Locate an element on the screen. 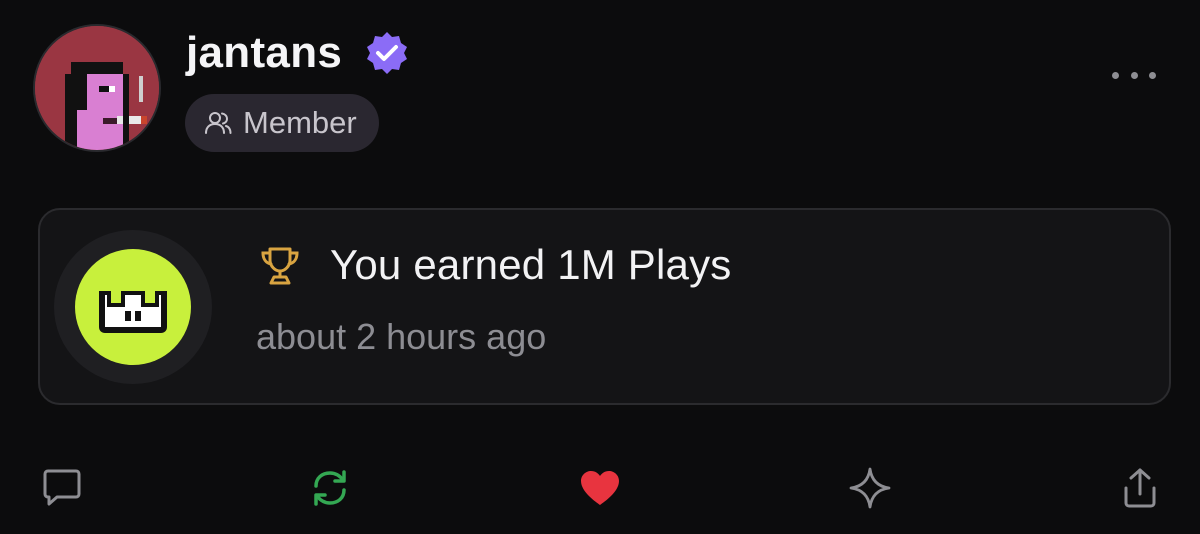 This screenshot has height=534, width=1200. role-badge: Member is located at coordinates (282, 123).